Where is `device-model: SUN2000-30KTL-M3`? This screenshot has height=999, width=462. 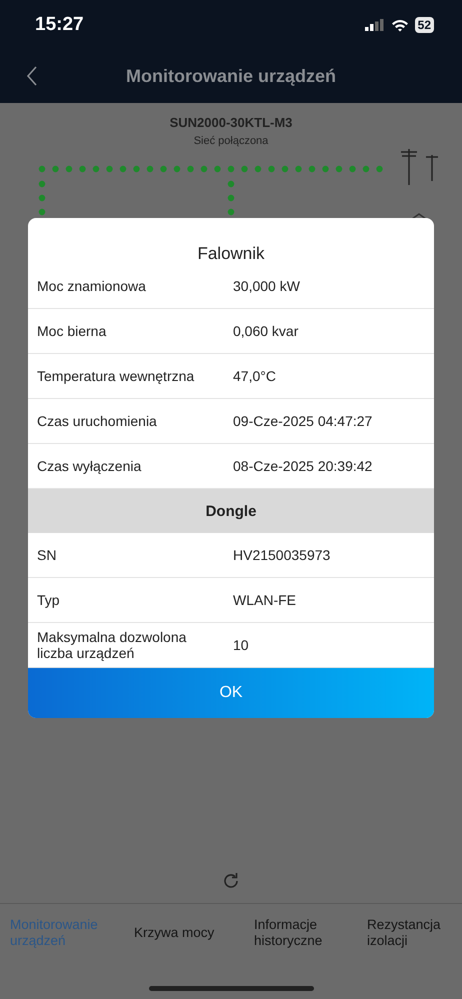
device-model: SUN2000-30KTL-M3 is located at coordinates (231, 122).